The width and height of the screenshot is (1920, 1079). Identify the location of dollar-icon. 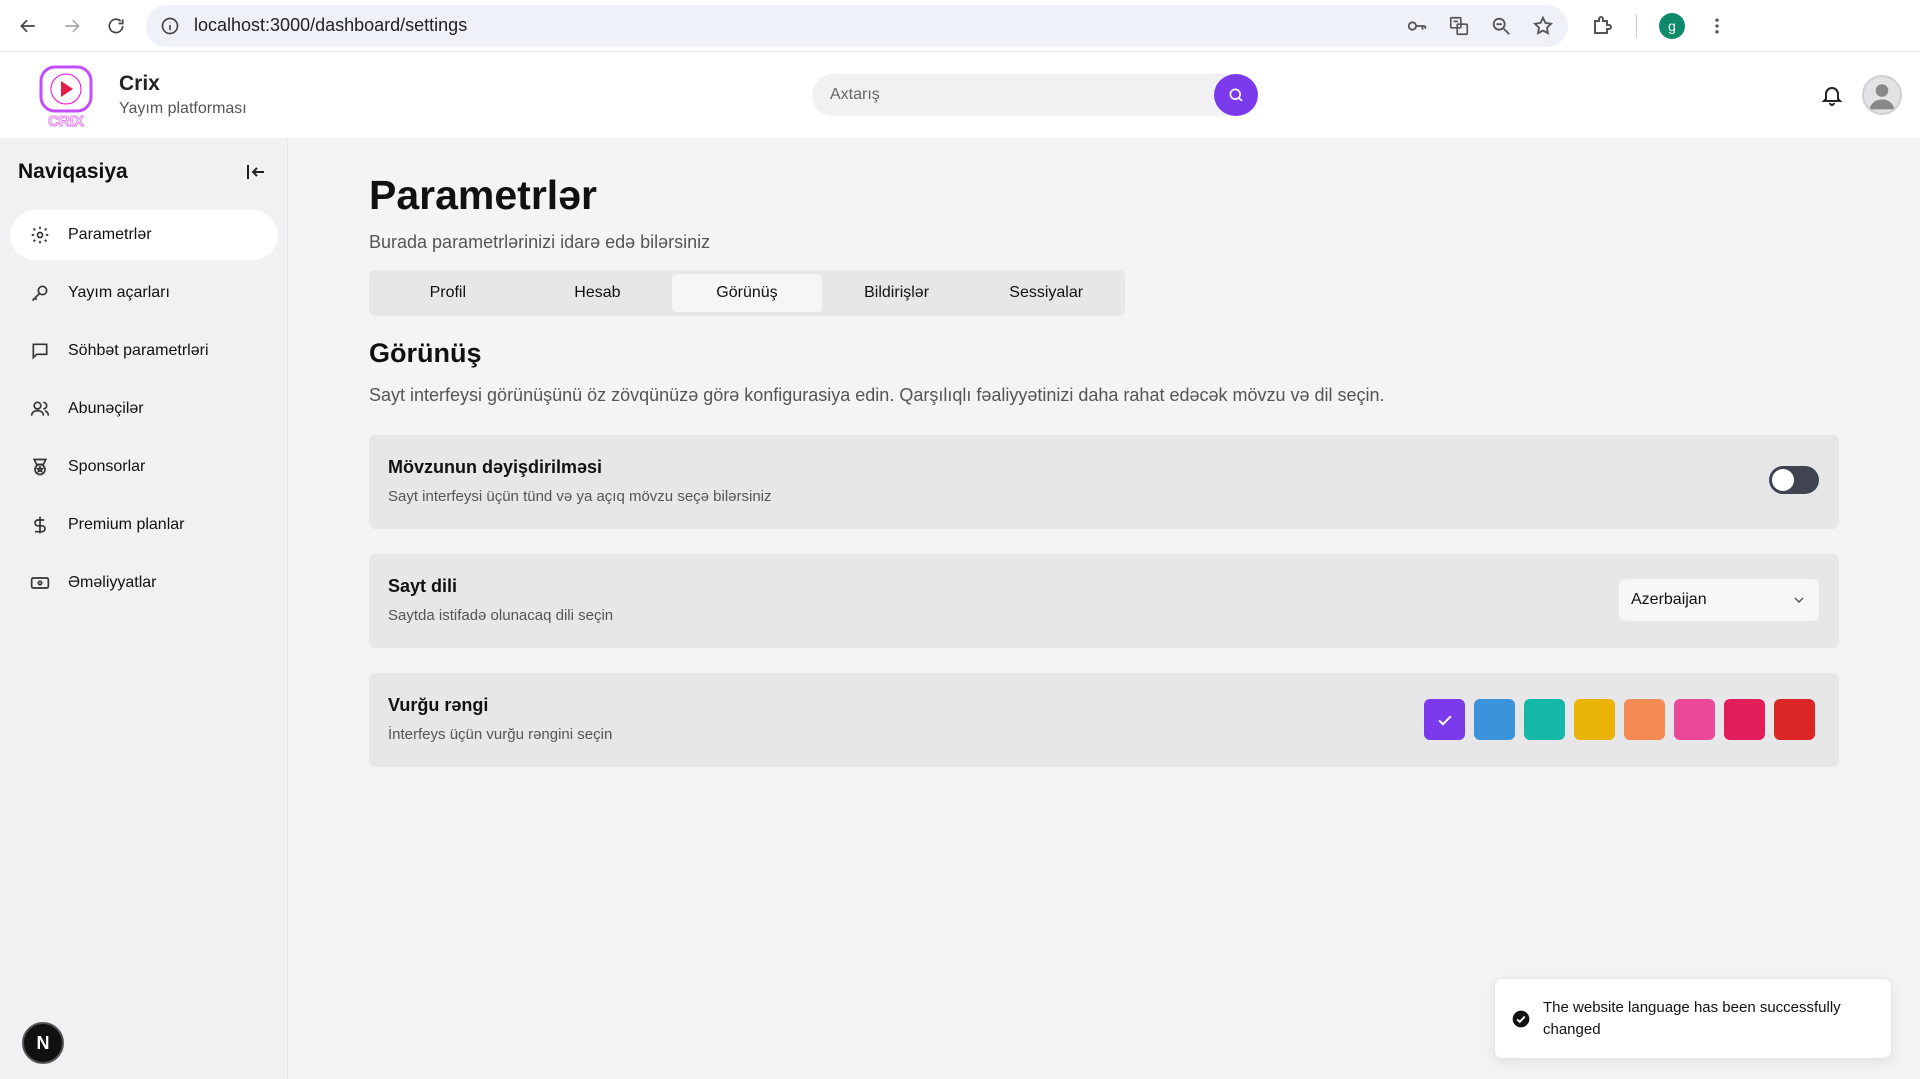
(40, 525).